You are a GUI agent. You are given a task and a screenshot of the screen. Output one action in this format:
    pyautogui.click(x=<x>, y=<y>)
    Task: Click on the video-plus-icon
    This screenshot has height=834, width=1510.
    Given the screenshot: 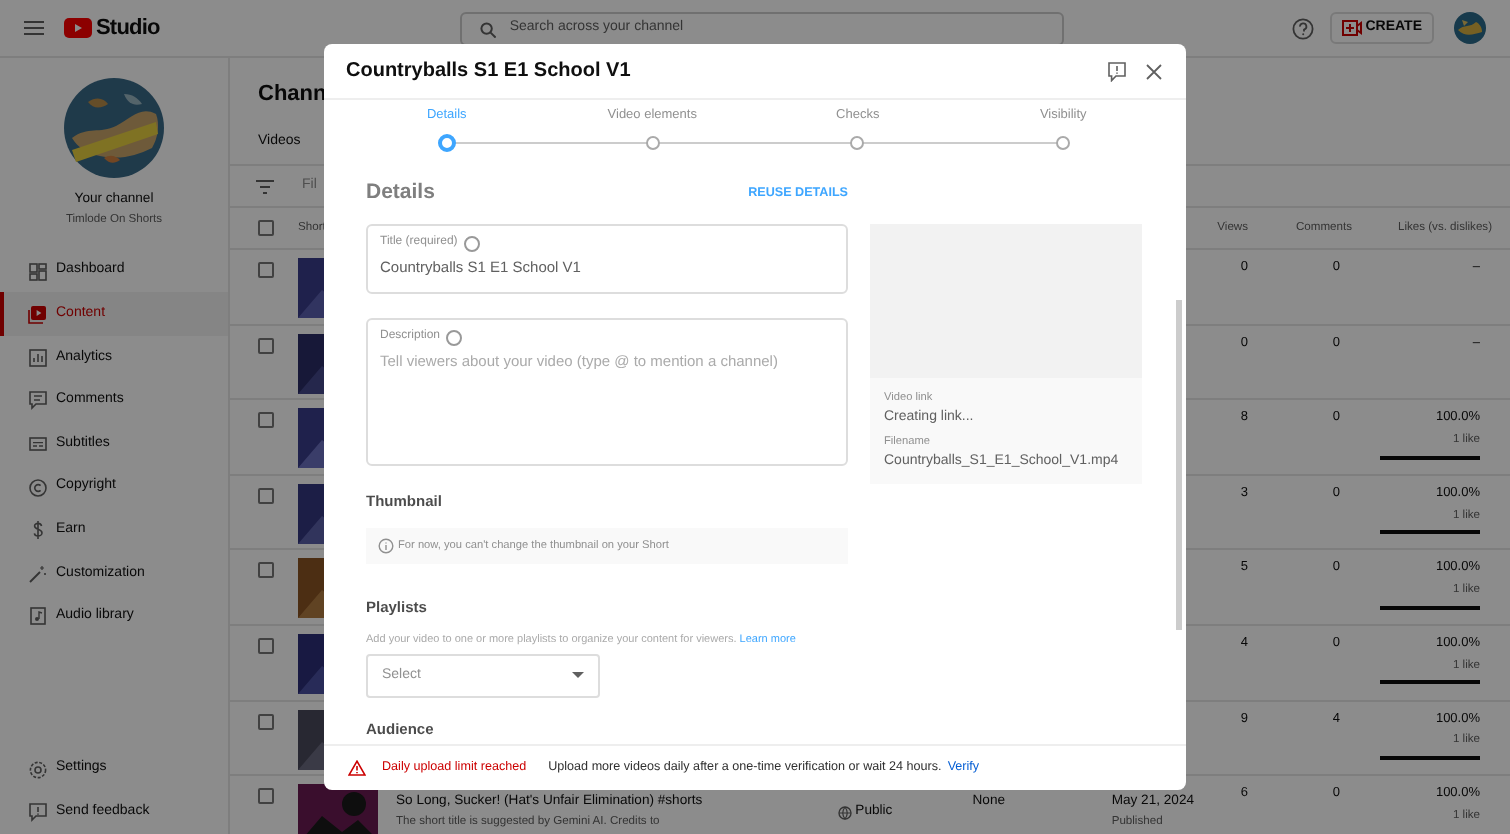 What is the action you would take?
    pyautogui.click(x=1351, y=28)
    